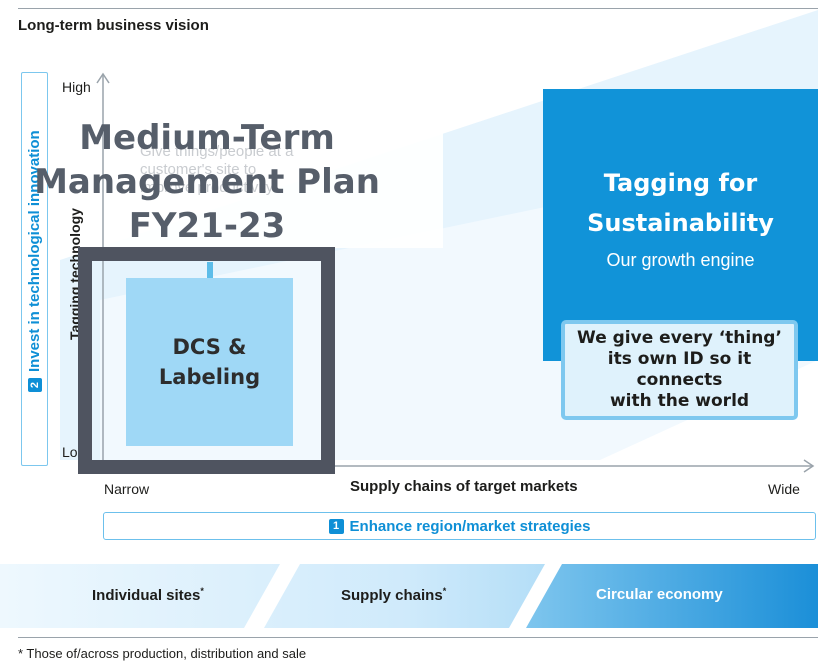  What do you see at coordinates (202, 591) in the screenshot?
I see `band-1-mark: *` at bounding box center [202, 591].